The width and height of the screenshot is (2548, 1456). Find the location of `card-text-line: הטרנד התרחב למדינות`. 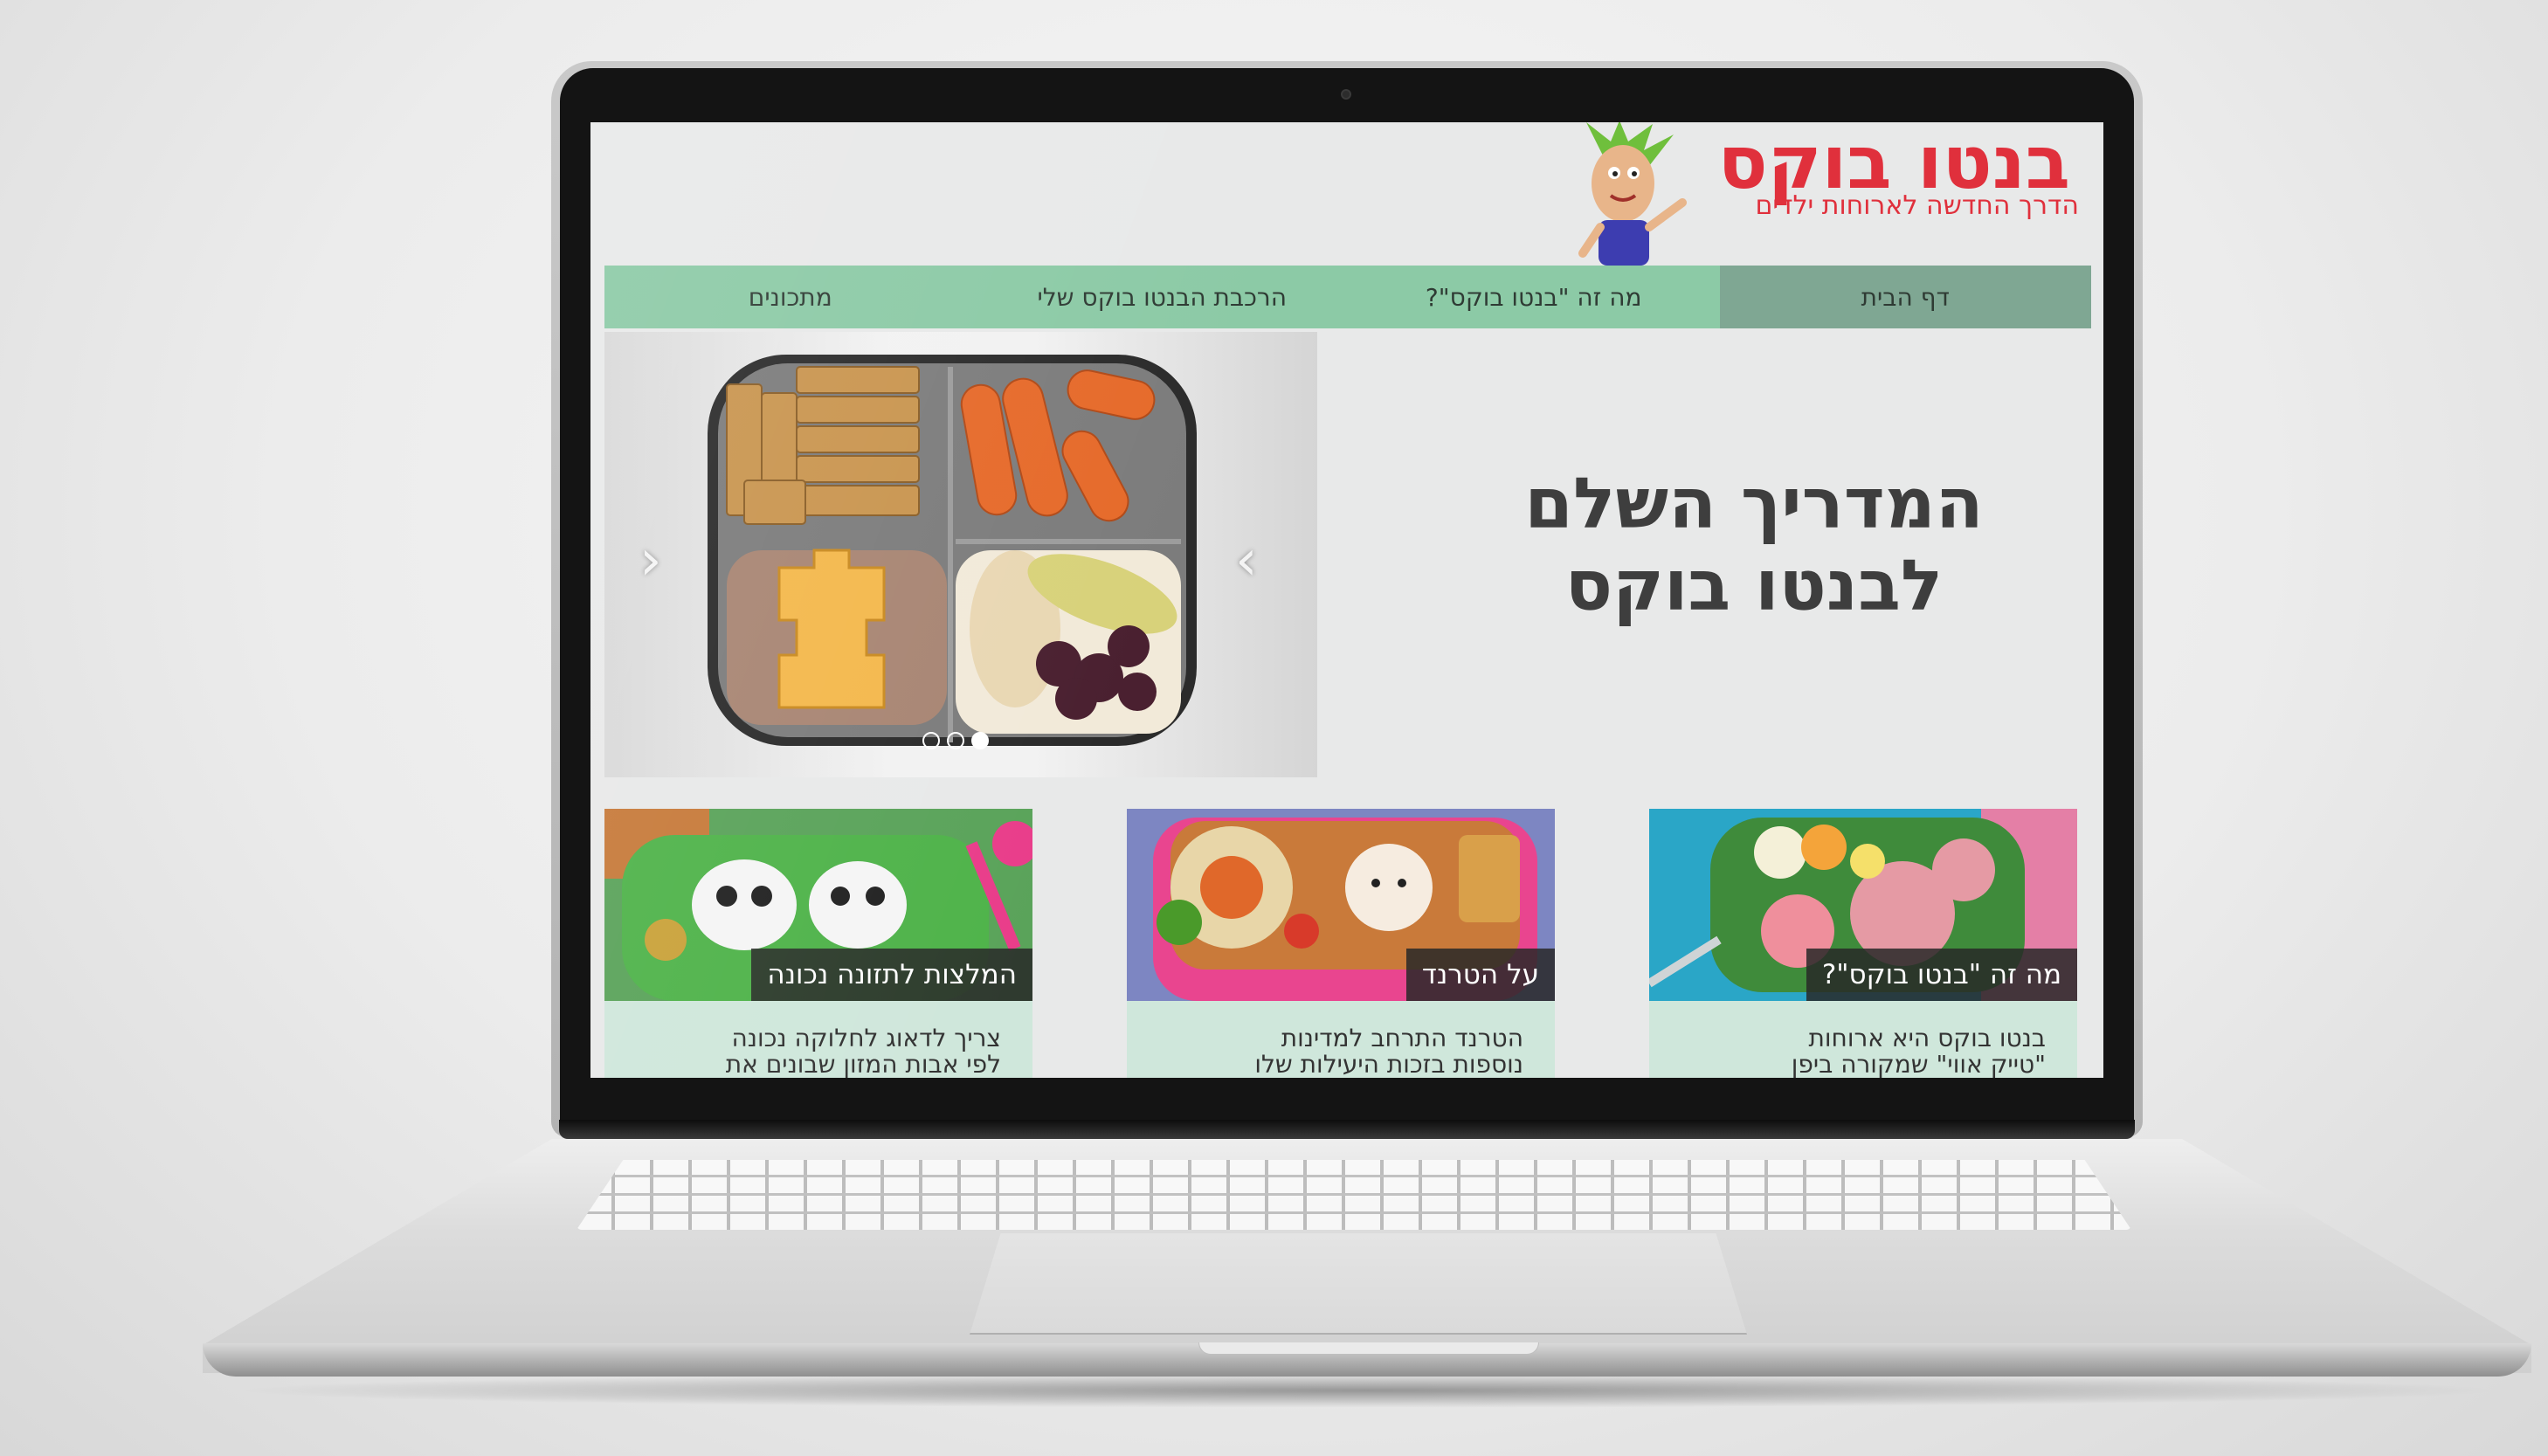

card-text-line: הטרנד התרחב למדינות is located at coordinates (1402, 1038).